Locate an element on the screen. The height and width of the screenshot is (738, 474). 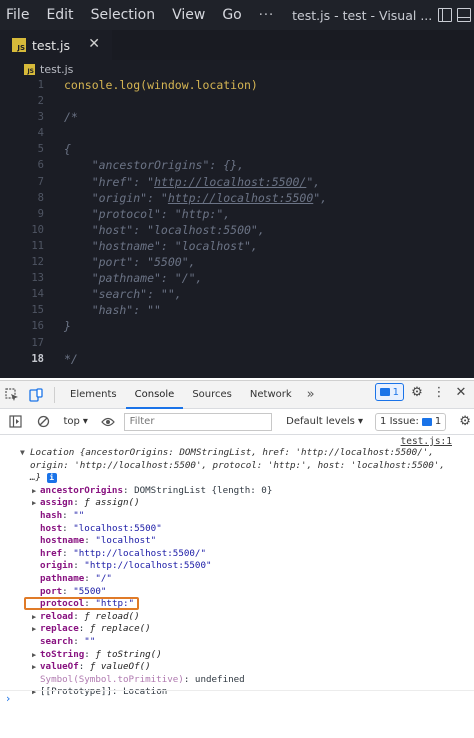
code-line: 3 /* is located at coordinates (237, 117).